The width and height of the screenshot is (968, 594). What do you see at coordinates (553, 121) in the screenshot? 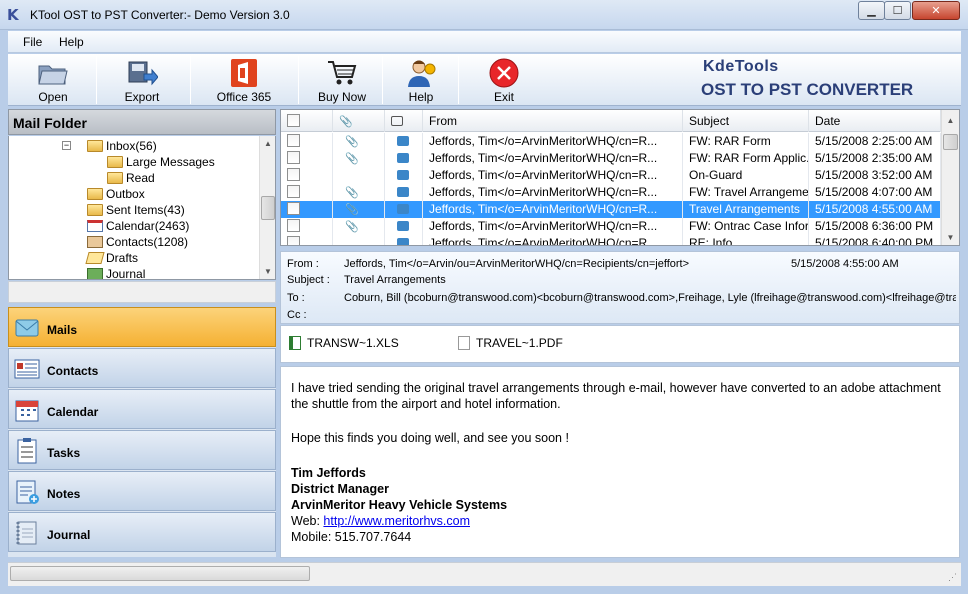
I see `col-from: From` at bounding box center [553, 121].